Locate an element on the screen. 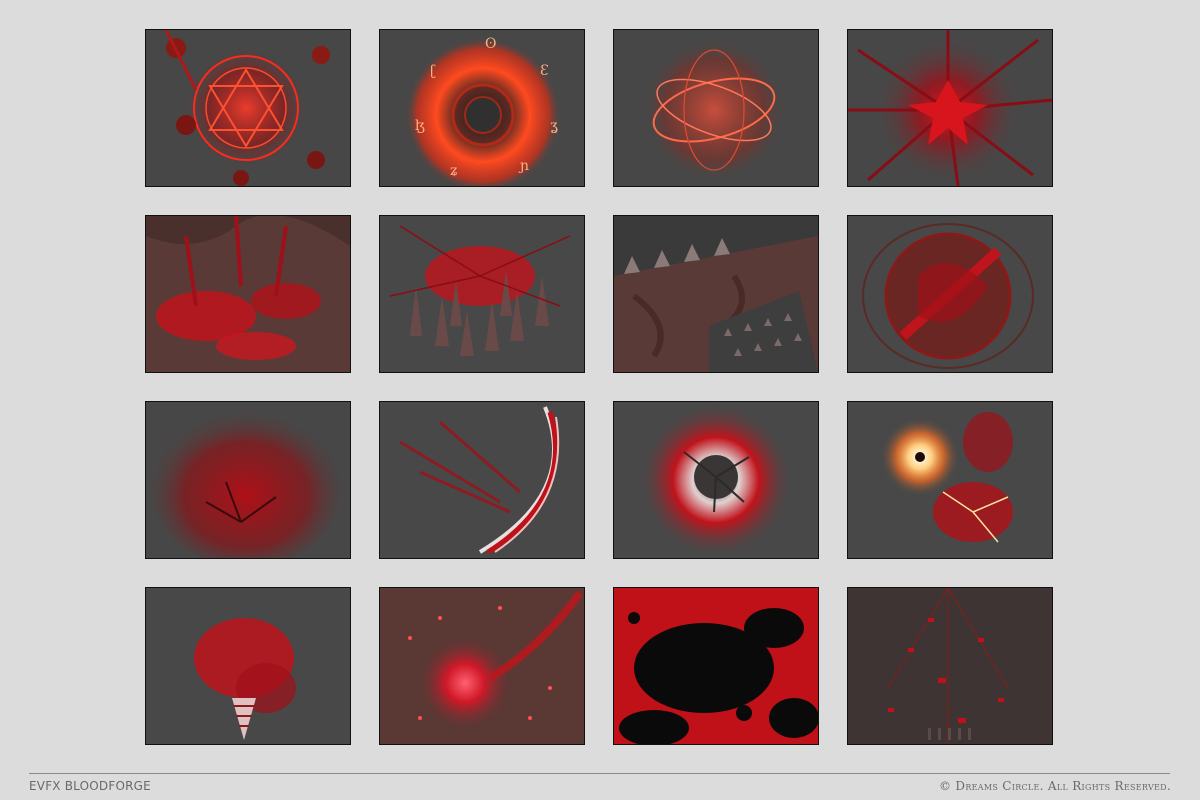 The height and width of the screenshot is (800, 1200). copyright-notice: © Dreams Circle. All Rights Reserved. is located at coordinates (1054, 786).